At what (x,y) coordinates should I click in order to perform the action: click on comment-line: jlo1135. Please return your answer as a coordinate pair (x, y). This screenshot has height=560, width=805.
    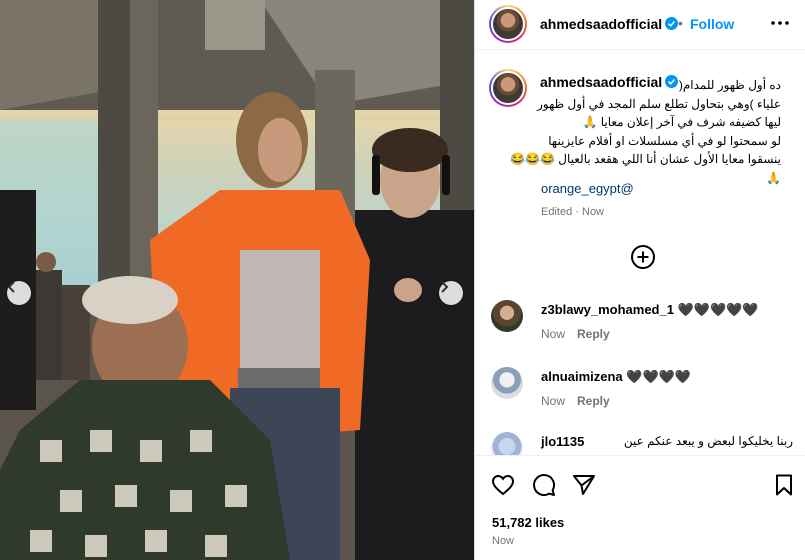
    Looking at the image, I should click on (562, 441).